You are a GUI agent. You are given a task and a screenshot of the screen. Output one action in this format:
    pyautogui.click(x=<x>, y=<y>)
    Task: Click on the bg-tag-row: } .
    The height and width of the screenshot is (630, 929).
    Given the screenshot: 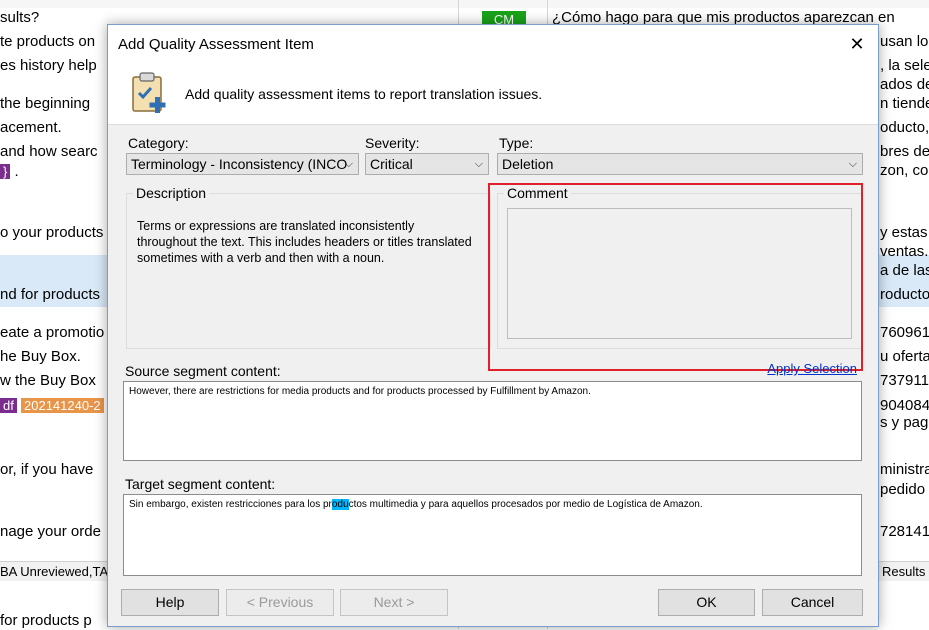 What is the action you would take?
    pyautogui.click(x=9, y=172)
    